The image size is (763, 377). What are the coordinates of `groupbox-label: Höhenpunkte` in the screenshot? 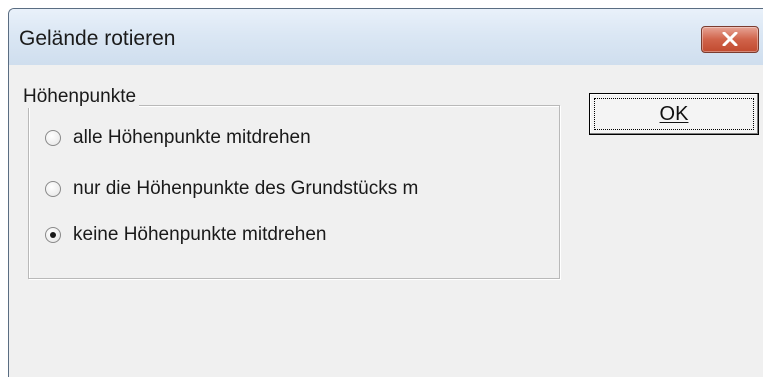 It's located at (80, 97).